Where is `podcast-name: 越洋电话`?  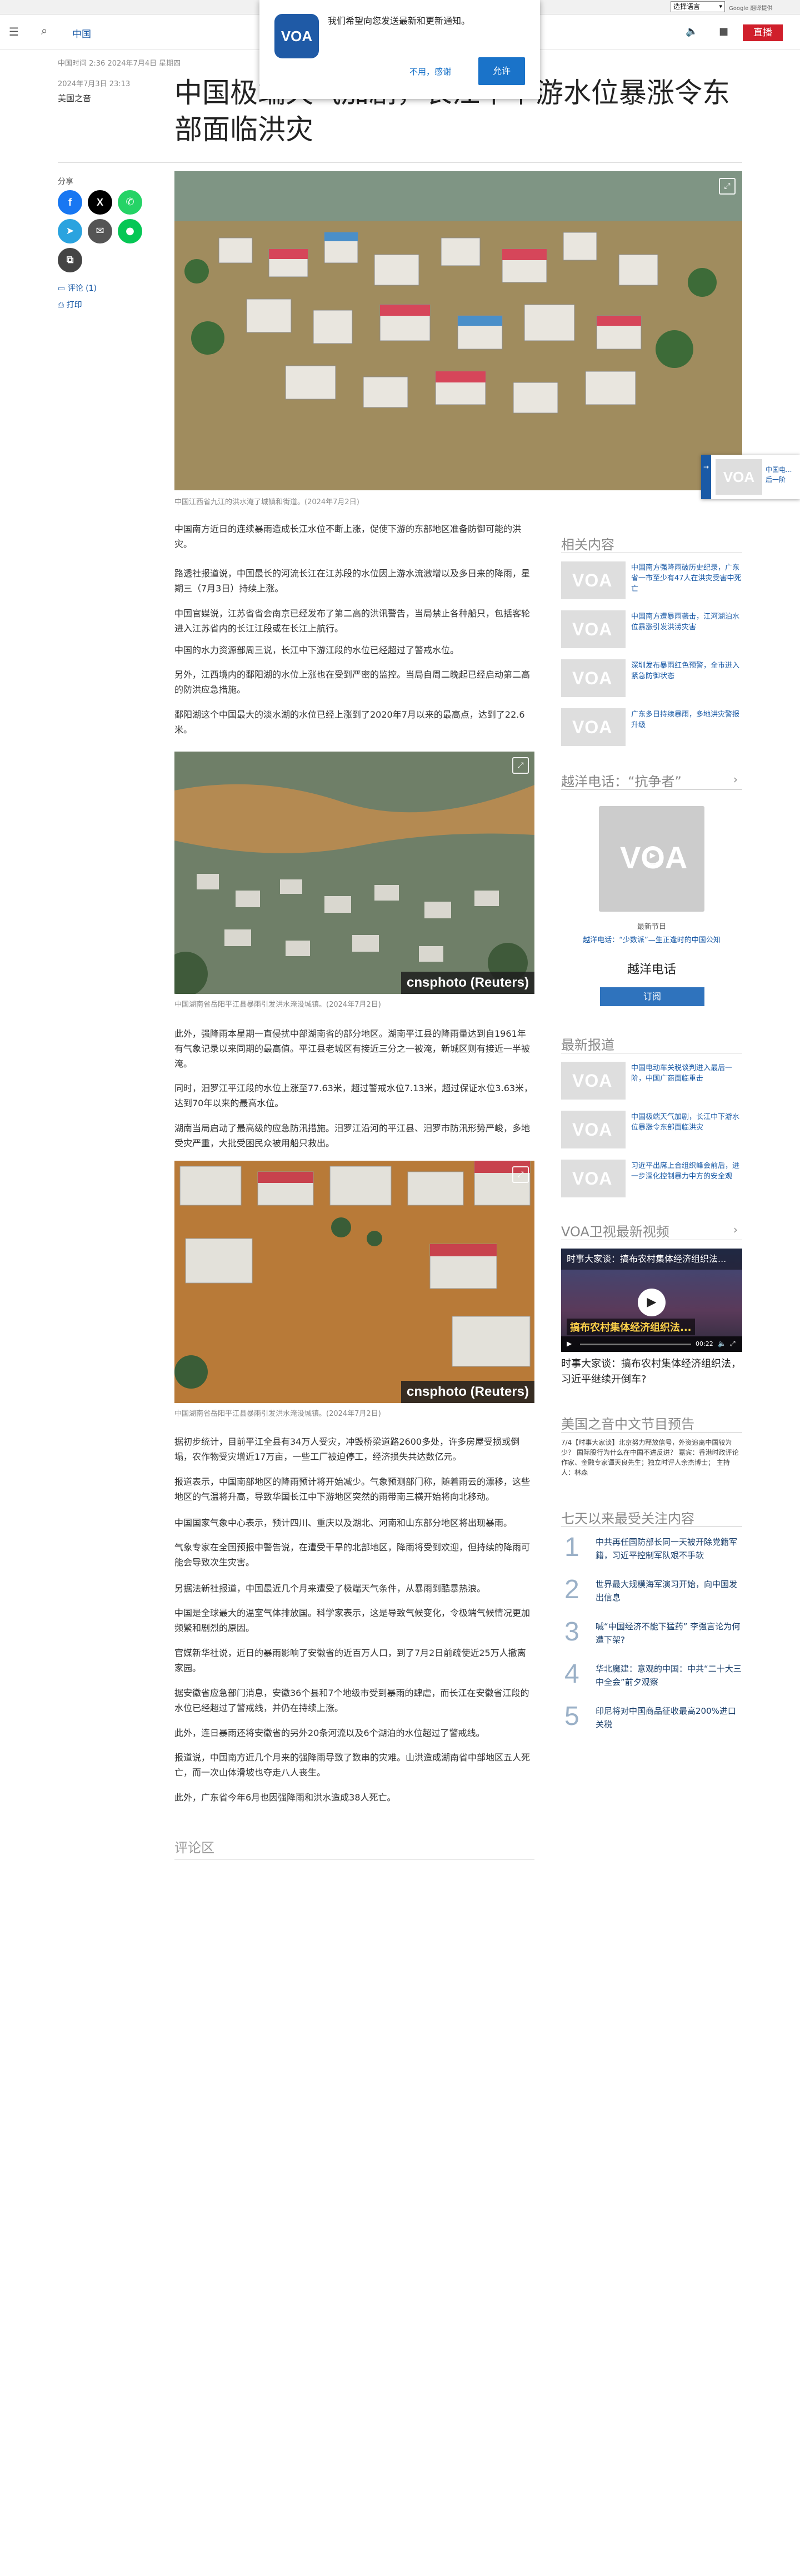
podcast-name: 越洋电话 is located at coordinates (651, 970).